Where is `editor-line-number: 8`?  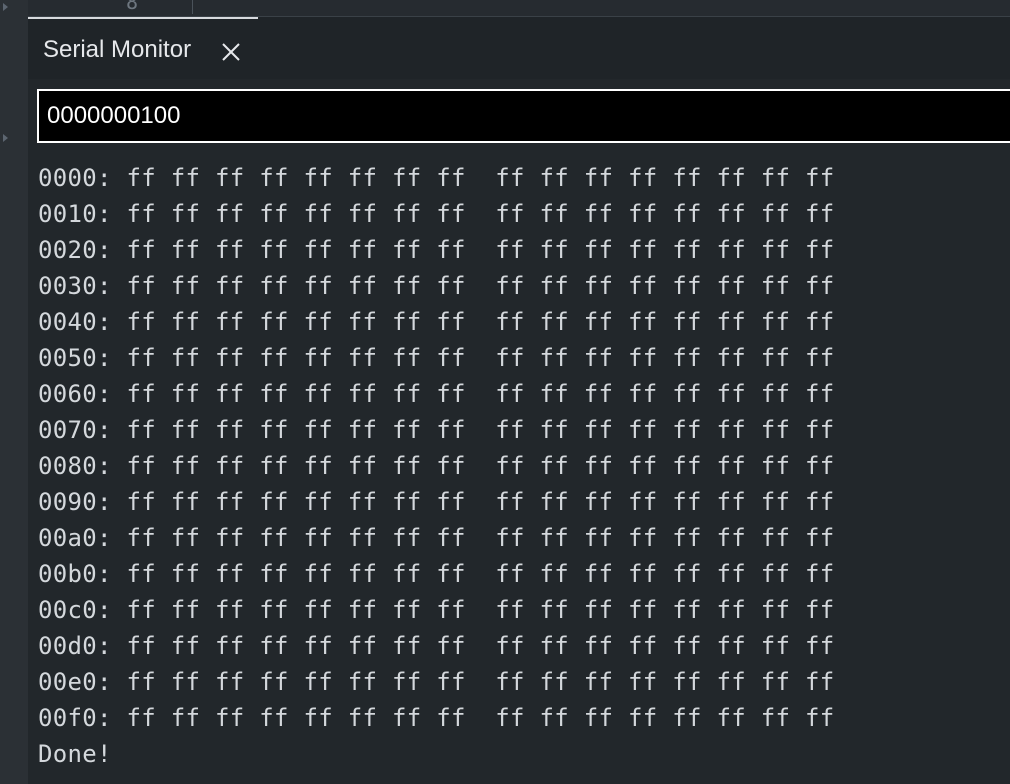 editor-line-number: 8 is located at coordinates (132, 7).